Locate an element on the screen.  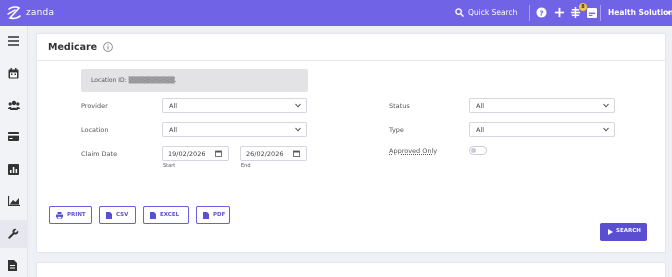
id-card-icon is located at coordinates (592, 13).